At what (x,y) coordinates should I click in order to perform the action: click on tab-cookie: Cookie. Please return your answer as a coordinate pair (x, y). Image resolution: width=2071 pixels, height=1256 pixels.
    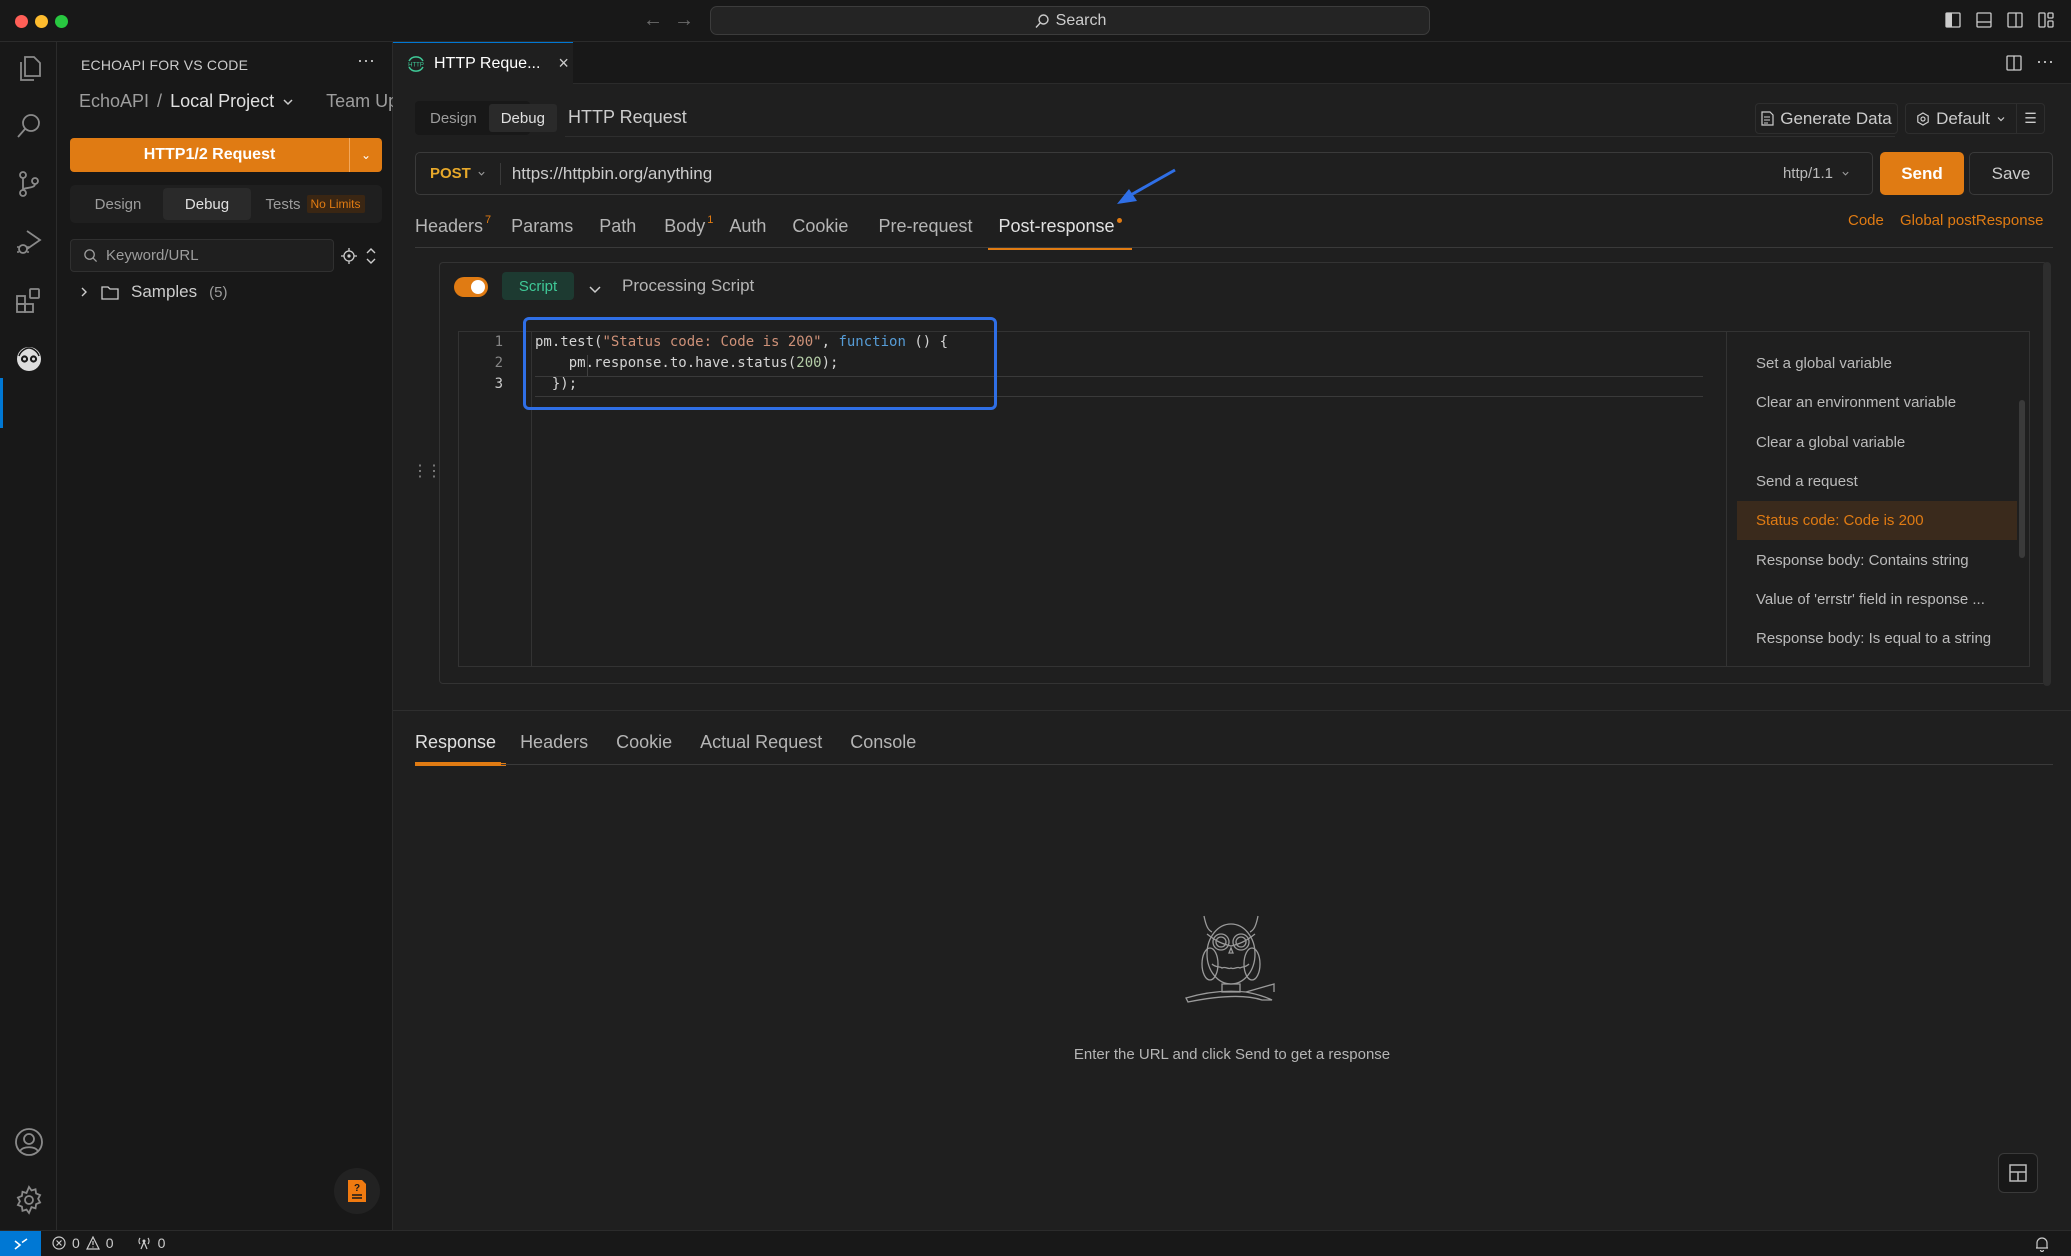
    Looking at the image, I should click on (820, 226).